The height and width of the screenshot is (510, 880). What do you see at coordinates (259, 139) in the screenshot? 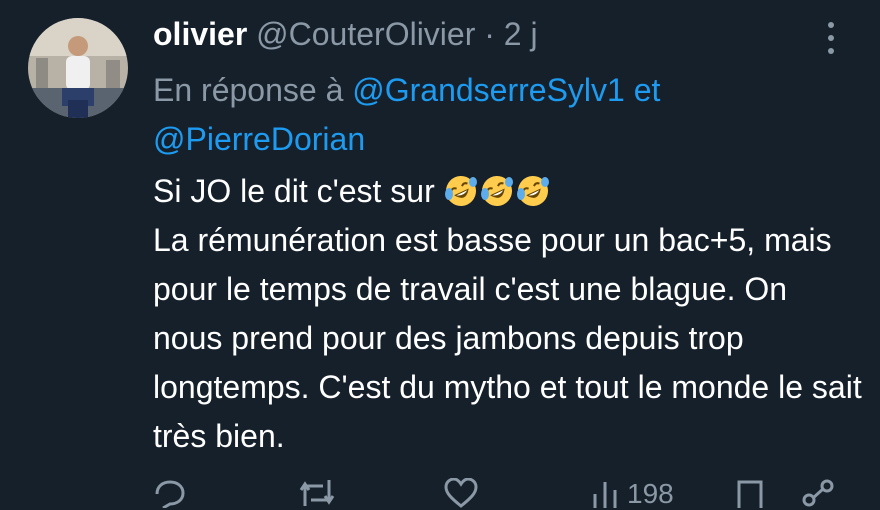
I see `mention-link: @PierreDorian` at bounding box center [259, 139].